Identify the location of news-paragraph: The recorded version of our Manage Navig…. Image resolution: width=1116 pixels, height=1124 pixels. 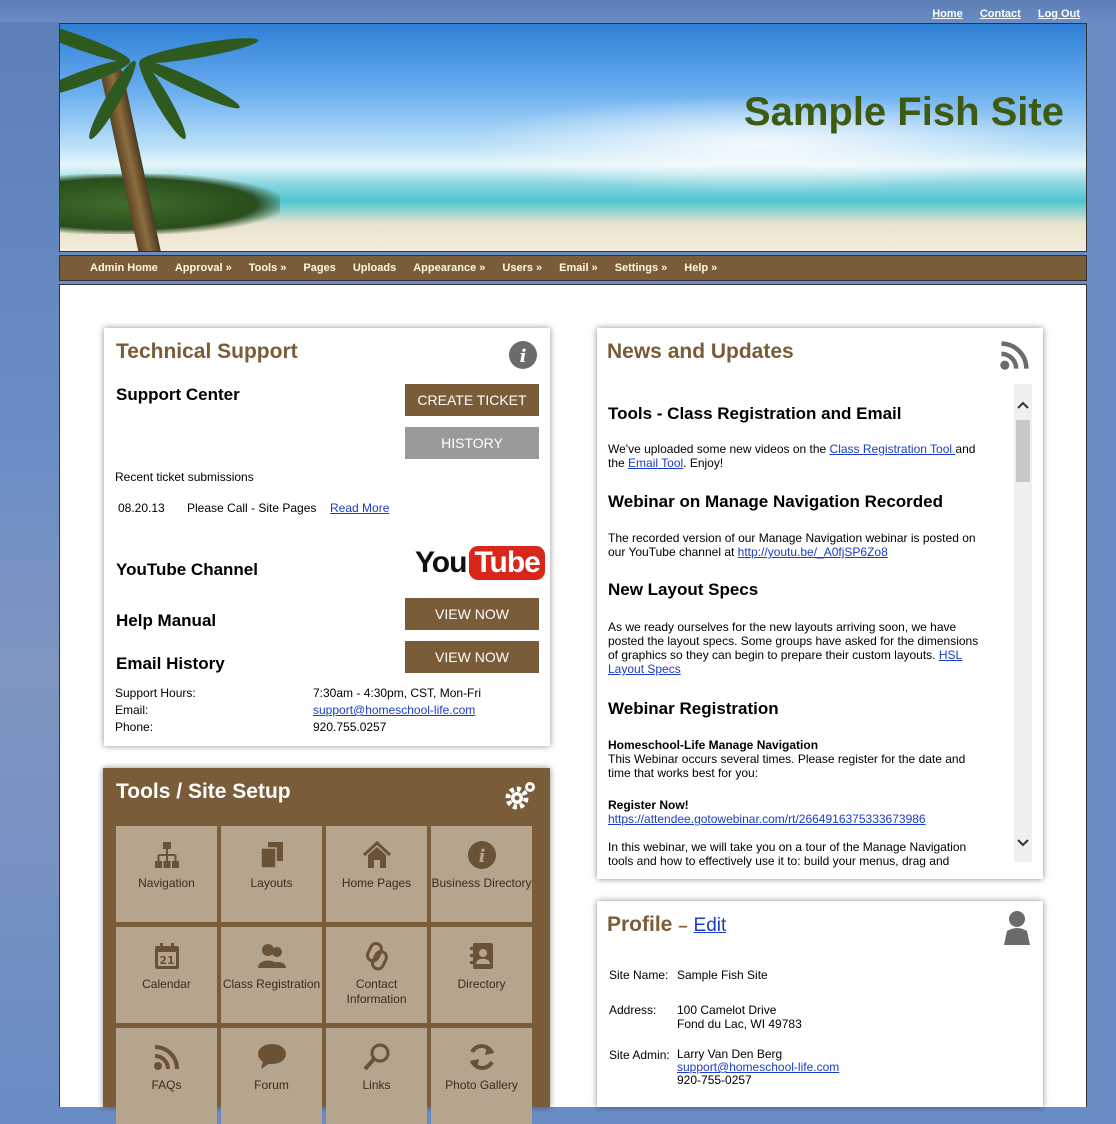
(792, 545).